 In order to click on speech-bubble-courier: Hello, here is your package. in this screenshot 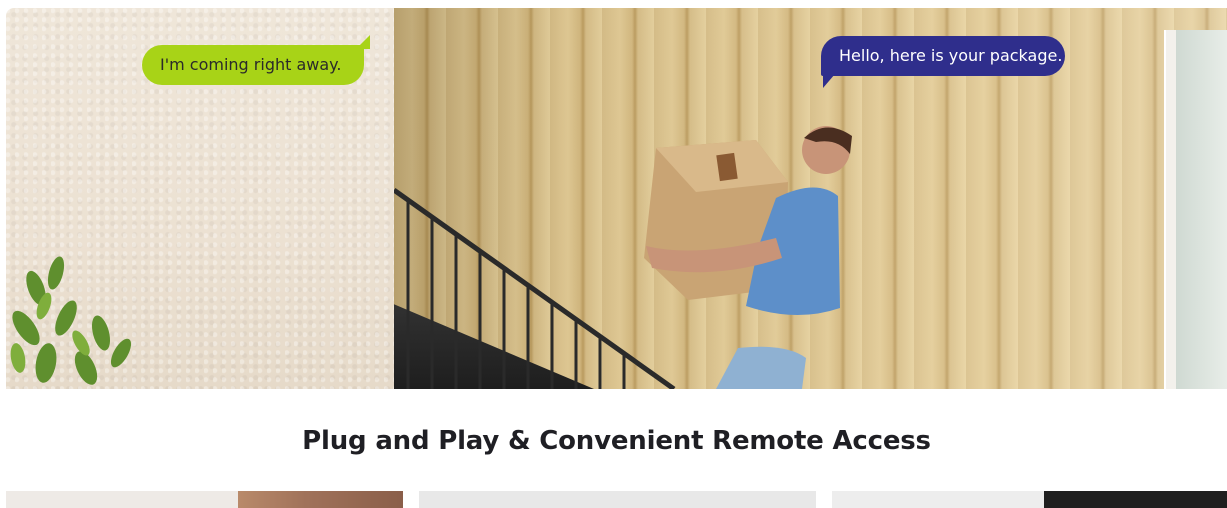, I will do `click(943, 62)`.